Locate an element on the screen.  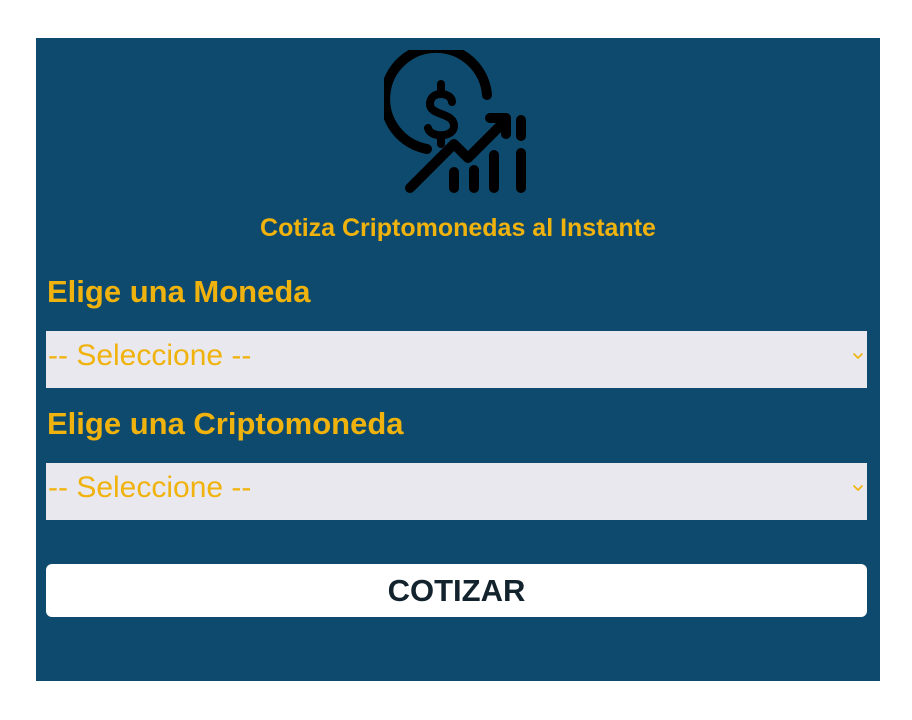
crypto-label: Elige una Criptomoneda is located at coordinates (225, 423).